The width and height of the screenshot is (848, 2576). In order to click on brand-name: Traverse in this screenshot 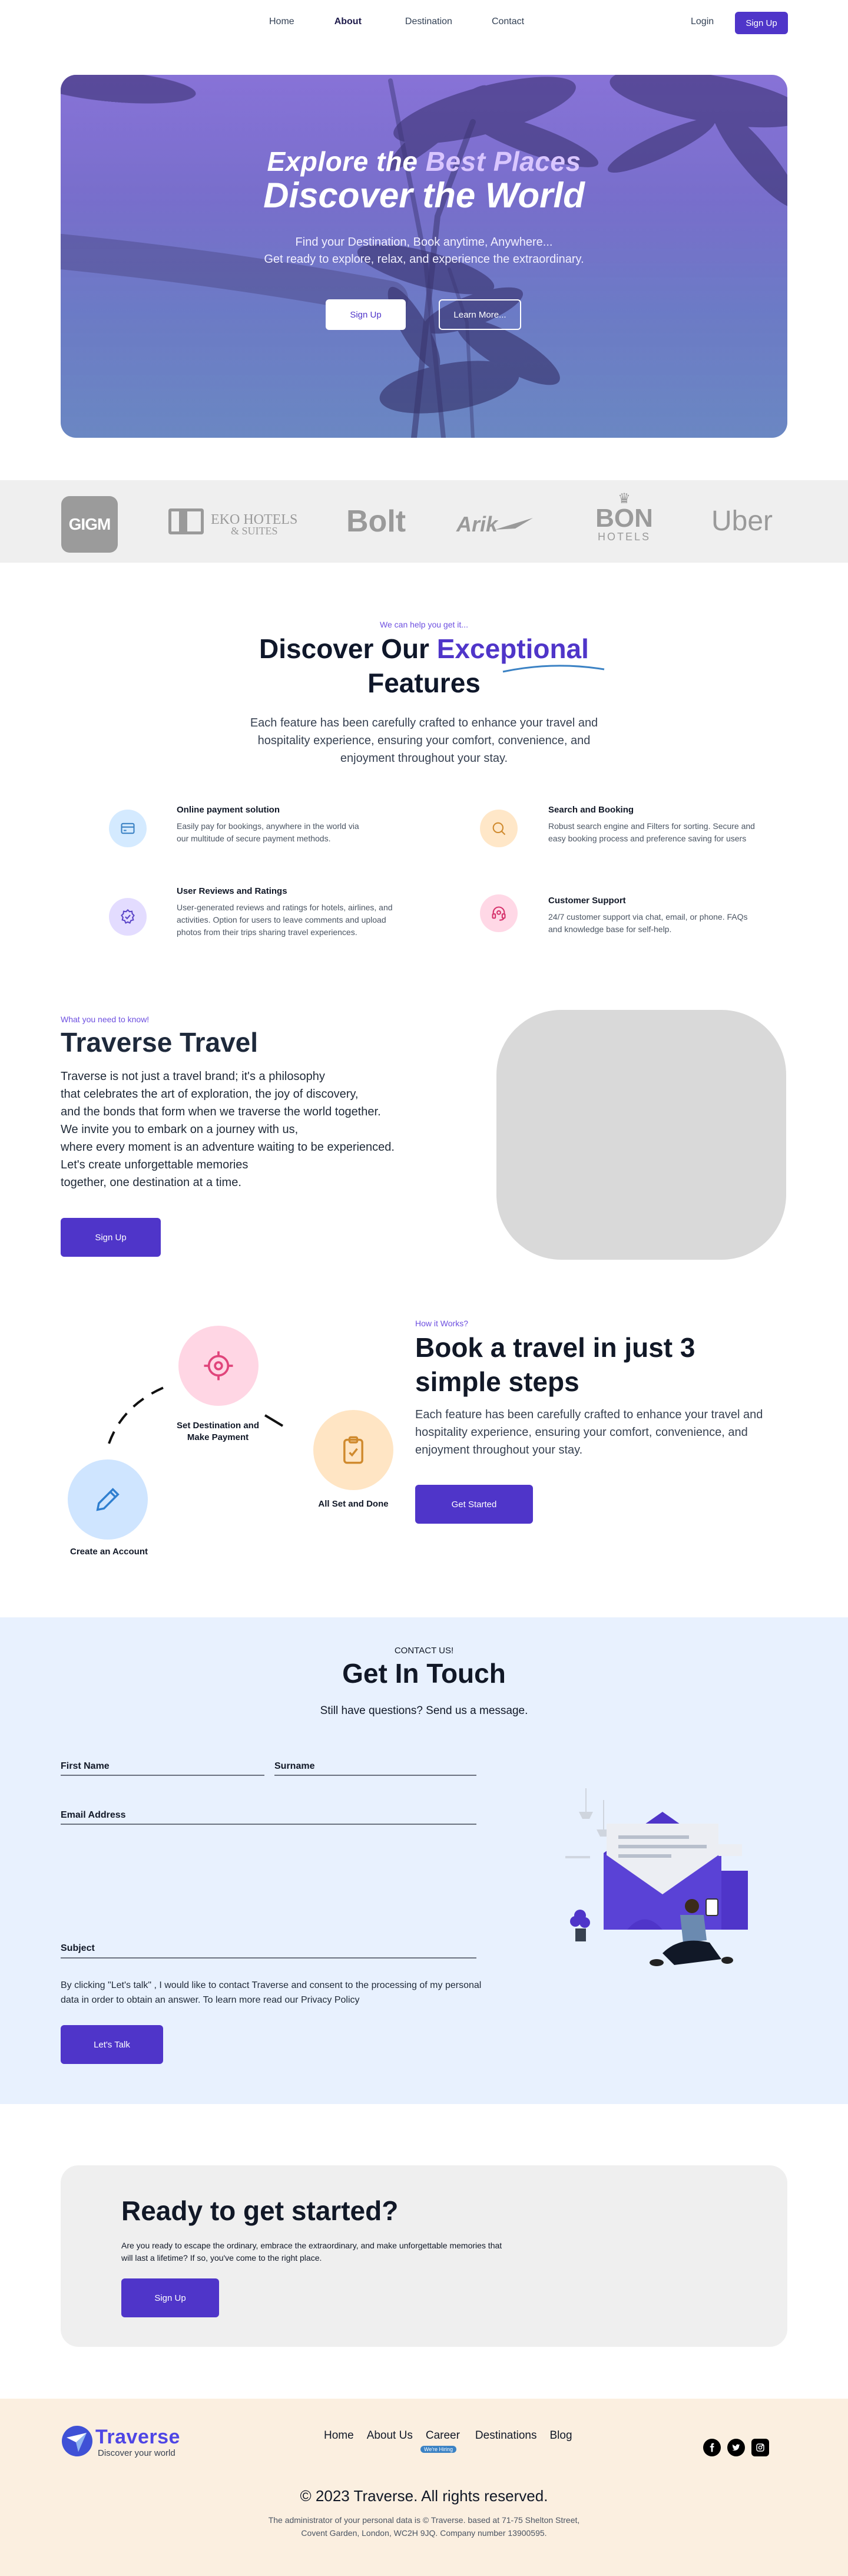, I will do `click(137, 2437)`.